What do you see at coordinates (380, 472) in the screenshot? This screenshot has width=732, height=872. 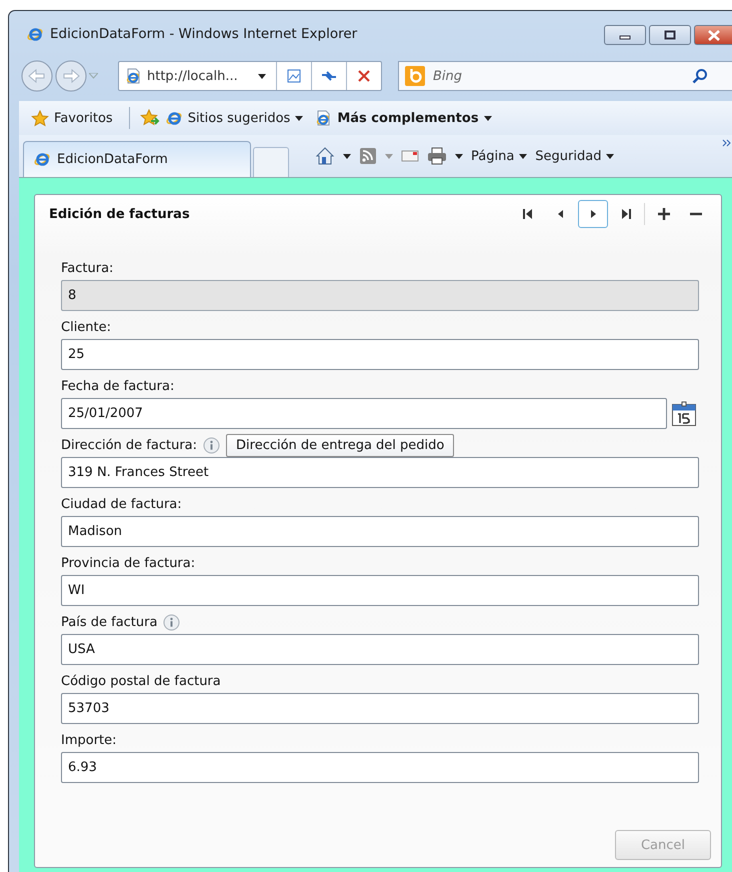 I see `input-field: 319 N. Frances Street` at bounding box center [380, 472].